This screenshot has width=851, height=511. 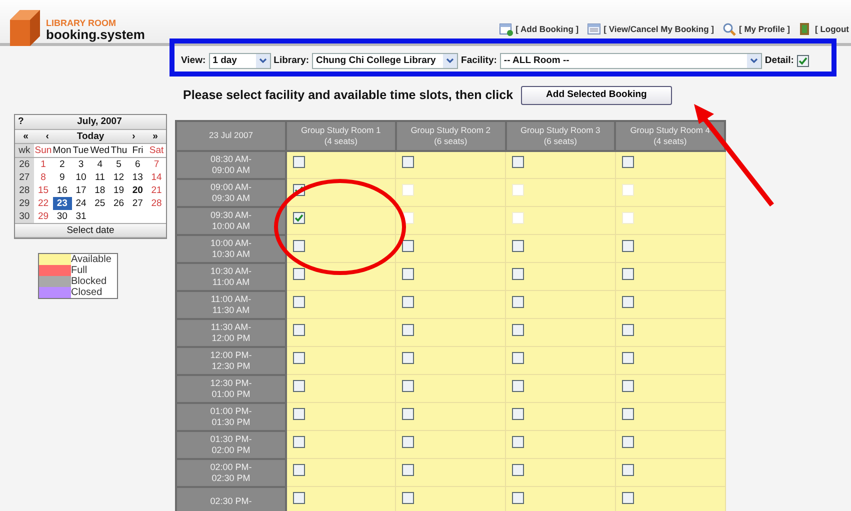 What do you see at coordinates (26, 137) in the screenshot?
I see `month-nav-button: «` at bounding box center [26, 137].